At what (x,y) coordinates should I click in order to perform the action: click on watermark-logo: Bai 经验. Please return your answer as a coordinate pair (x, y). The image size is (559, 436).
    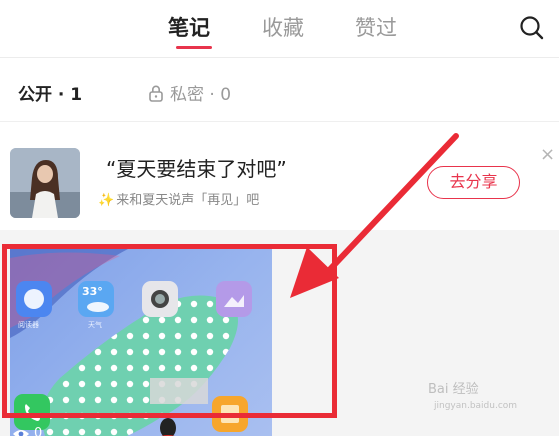
    Looking at the image, I should click on (453, 389).